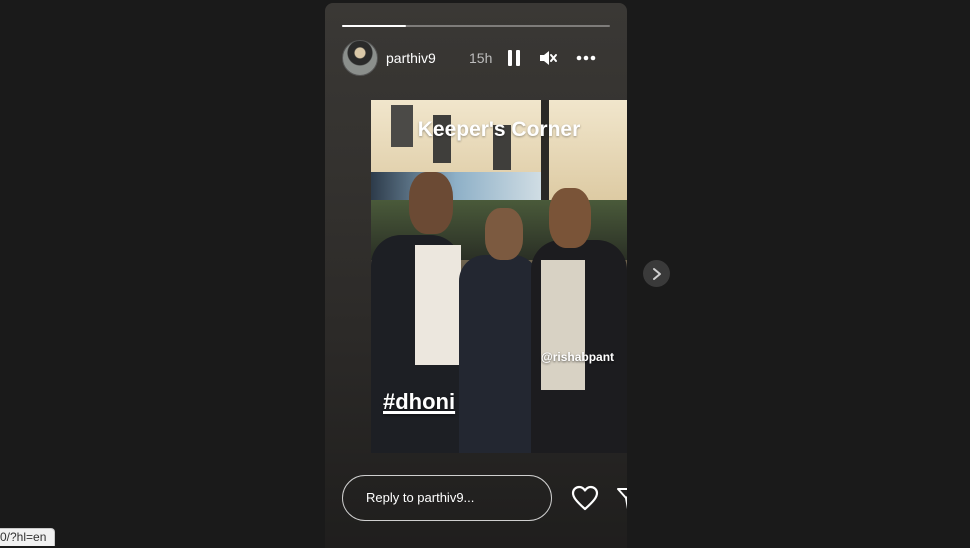  Describe the element at coordinates (585, 498) in the screenshot. I see `heart-icon` at that location.